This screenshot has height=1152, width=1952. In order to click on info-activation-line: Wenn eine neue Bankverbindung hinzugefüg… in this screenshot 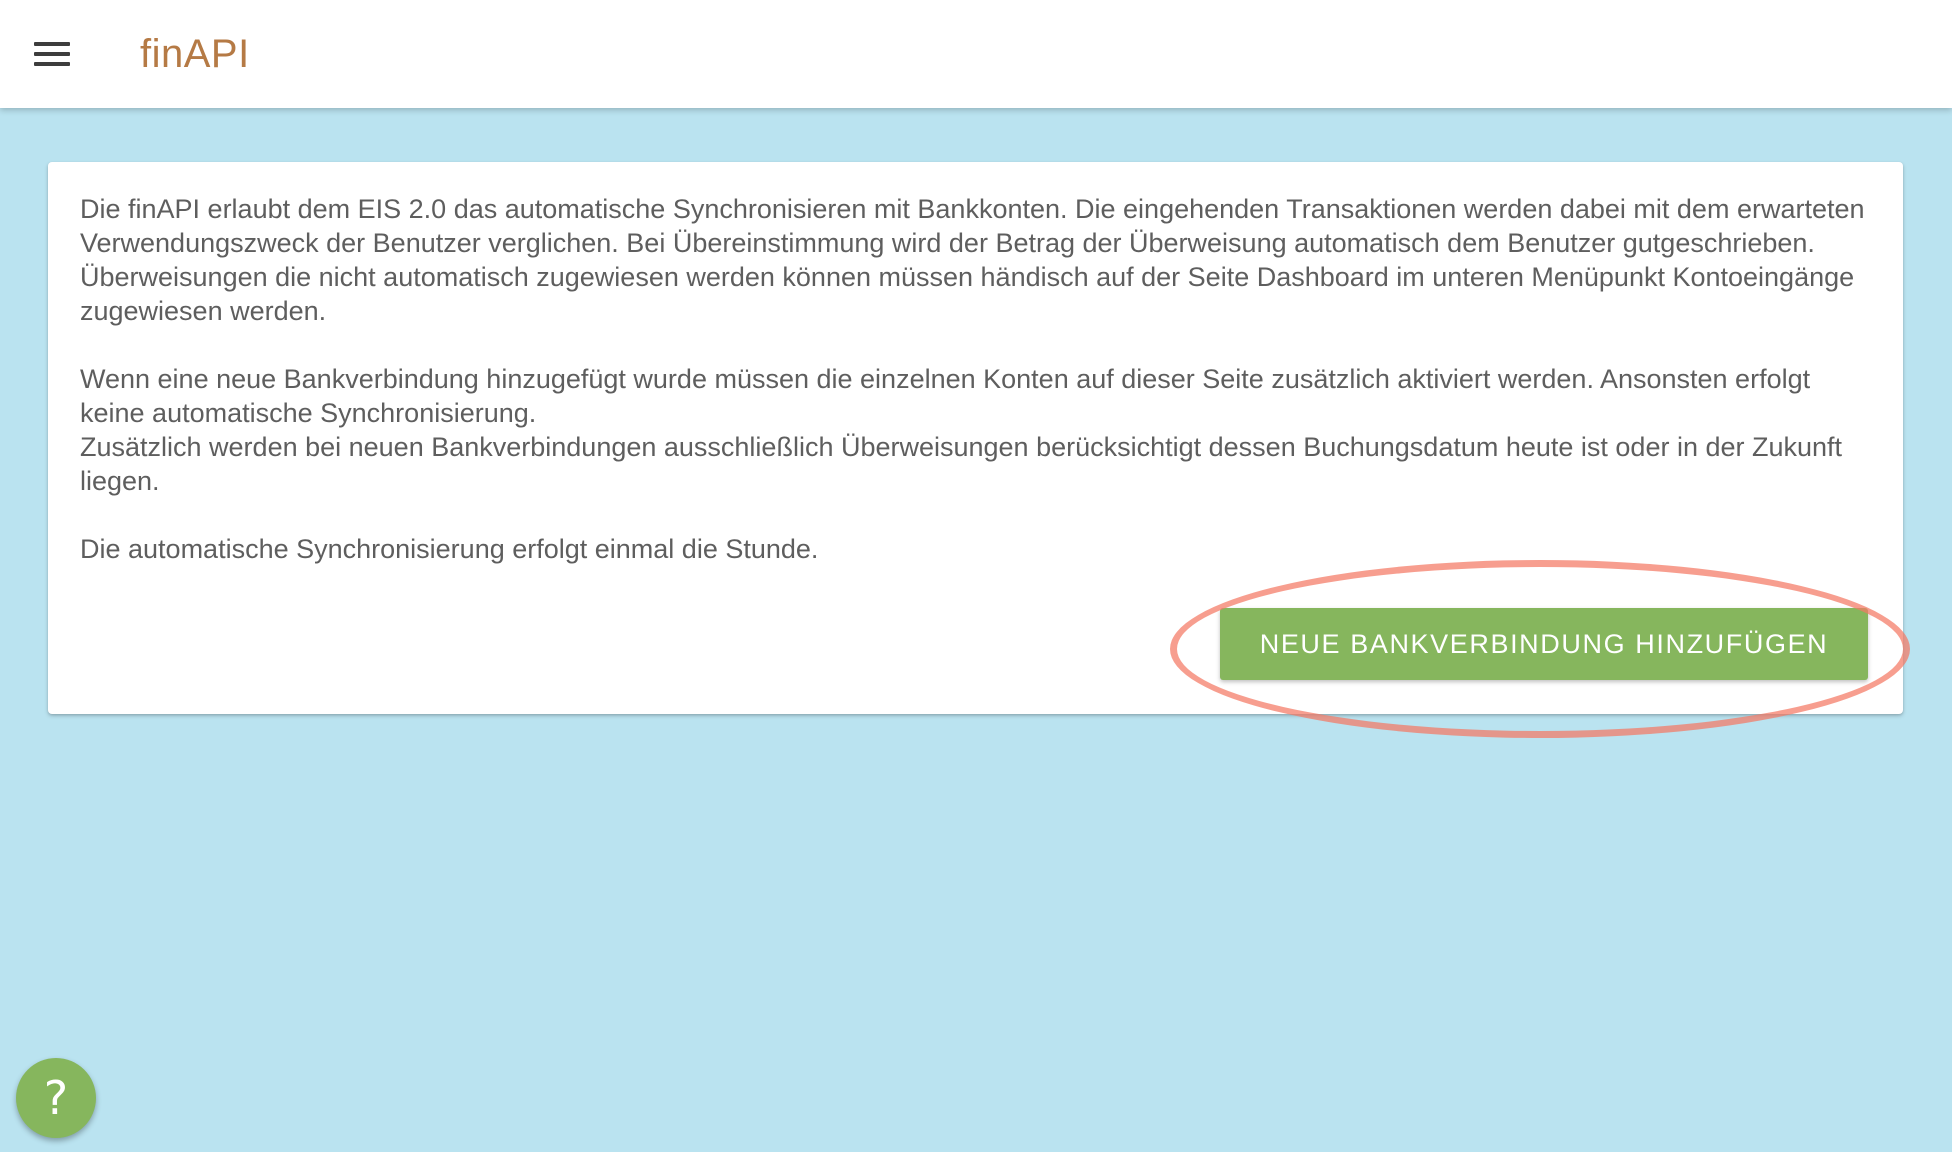, I will do `click(945, 396)`.